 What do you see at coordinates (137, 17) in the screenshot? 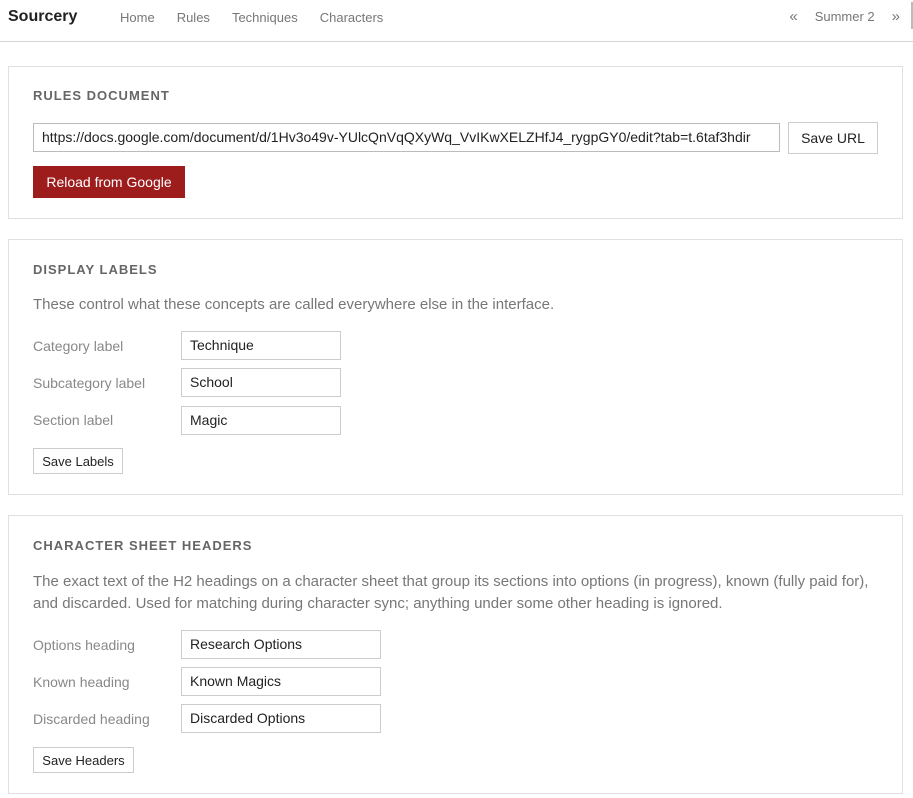
I see `nav-home: Home` at bounding box center [137, 17].